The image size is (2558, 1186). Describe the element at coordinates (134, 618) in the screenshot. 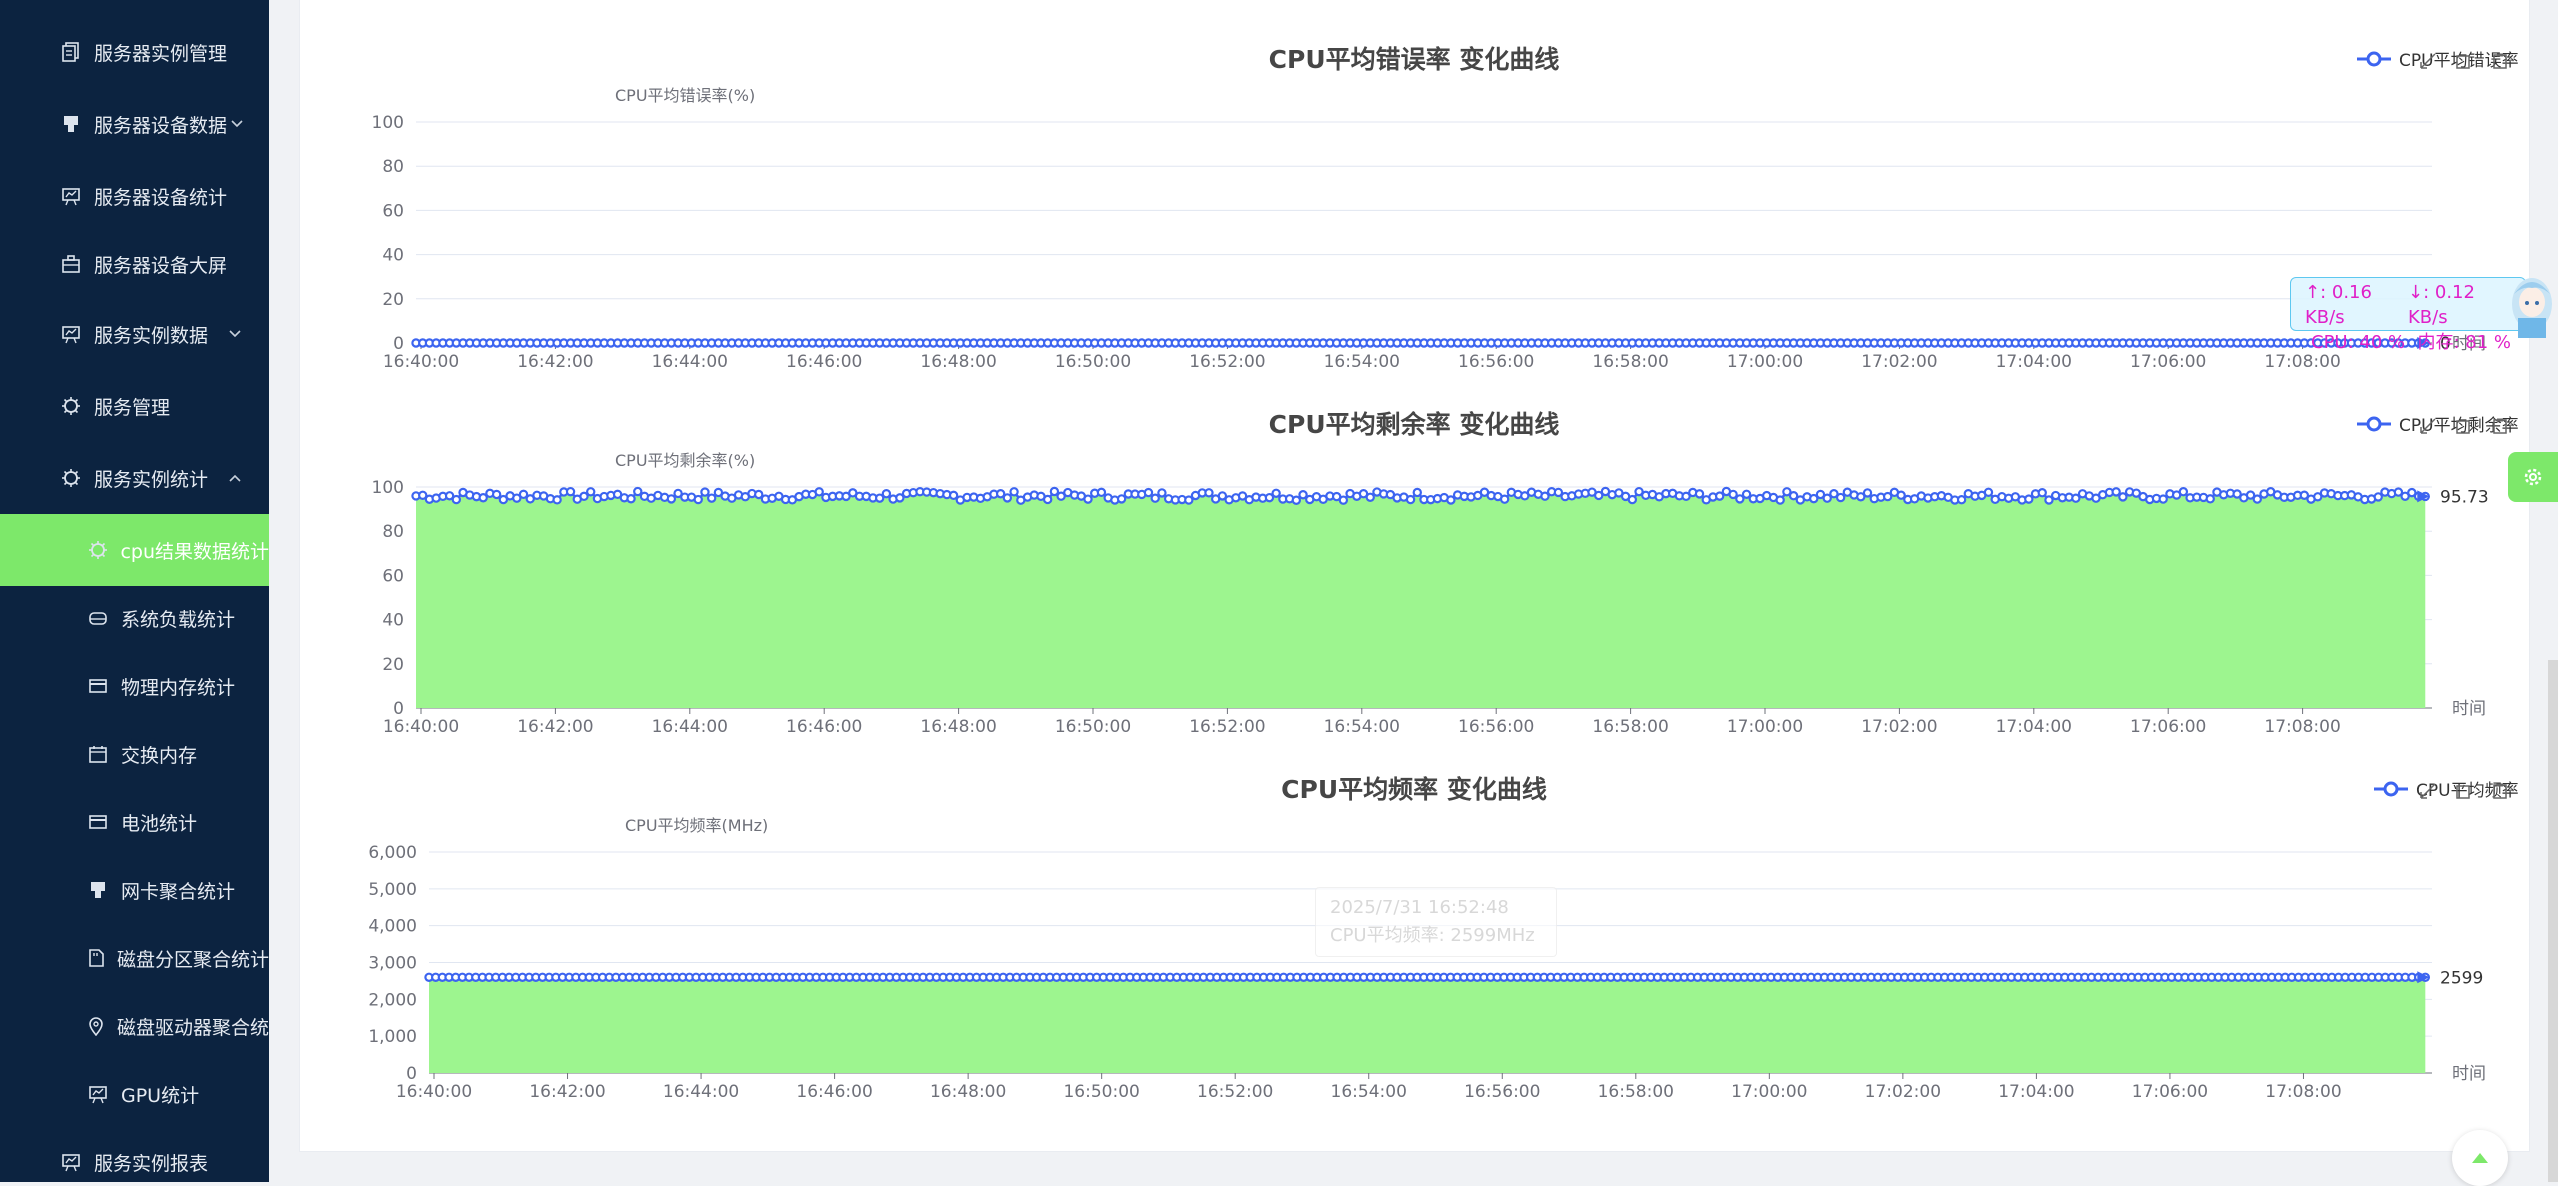

I see `sidebar-item-8: 系统负载统计` at that location.